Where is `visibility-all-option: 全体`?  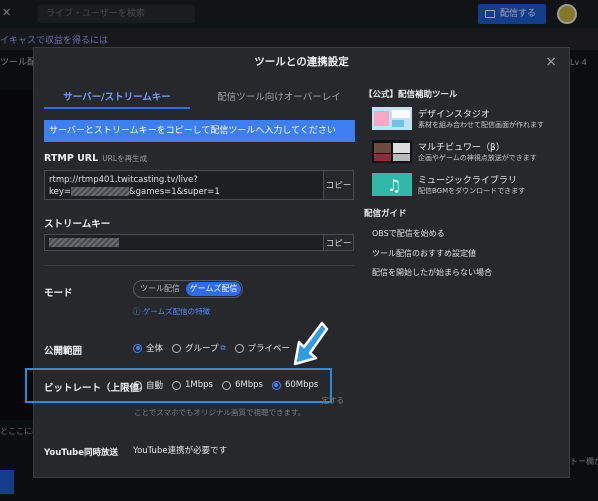
visibility-all-option: 全体 is located at coordinates (148, 348).